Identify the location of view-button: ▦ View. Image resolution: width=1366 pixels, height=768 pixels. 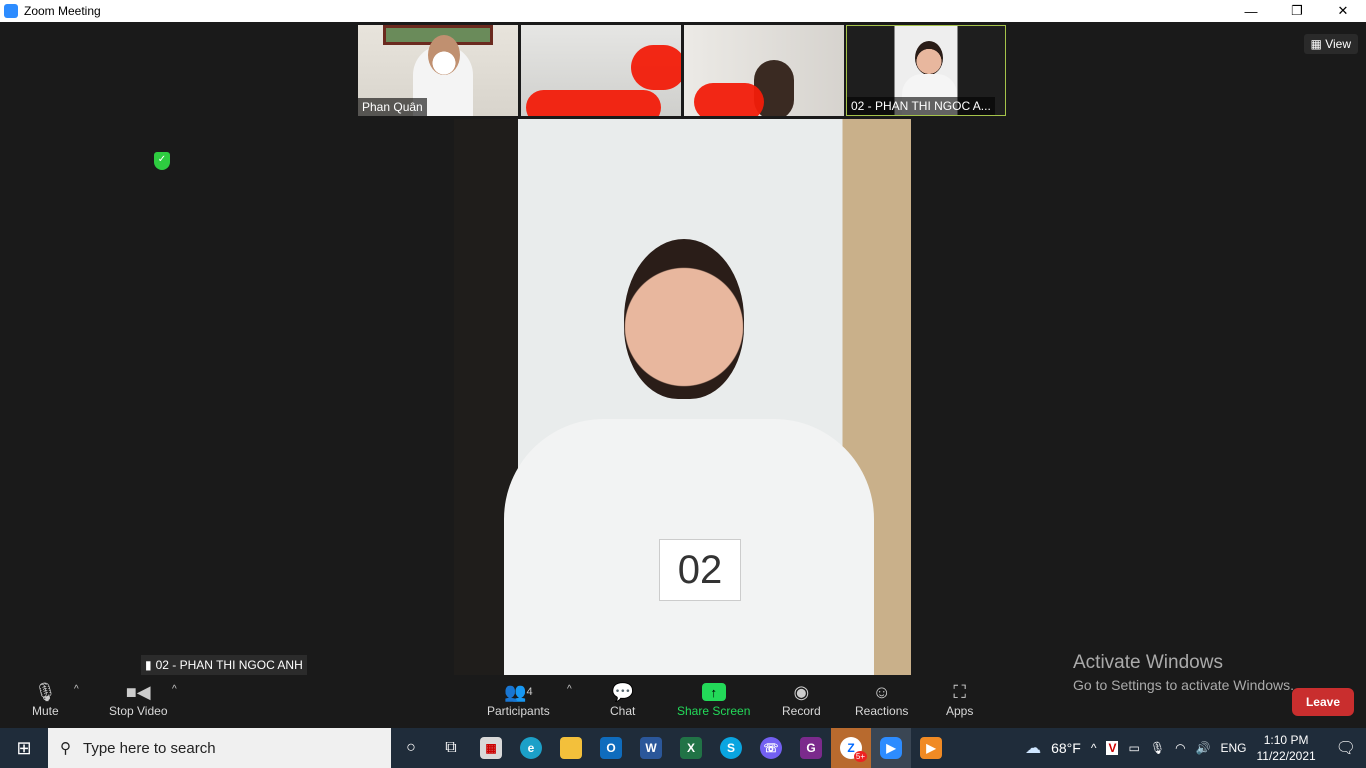
(1330, 44).